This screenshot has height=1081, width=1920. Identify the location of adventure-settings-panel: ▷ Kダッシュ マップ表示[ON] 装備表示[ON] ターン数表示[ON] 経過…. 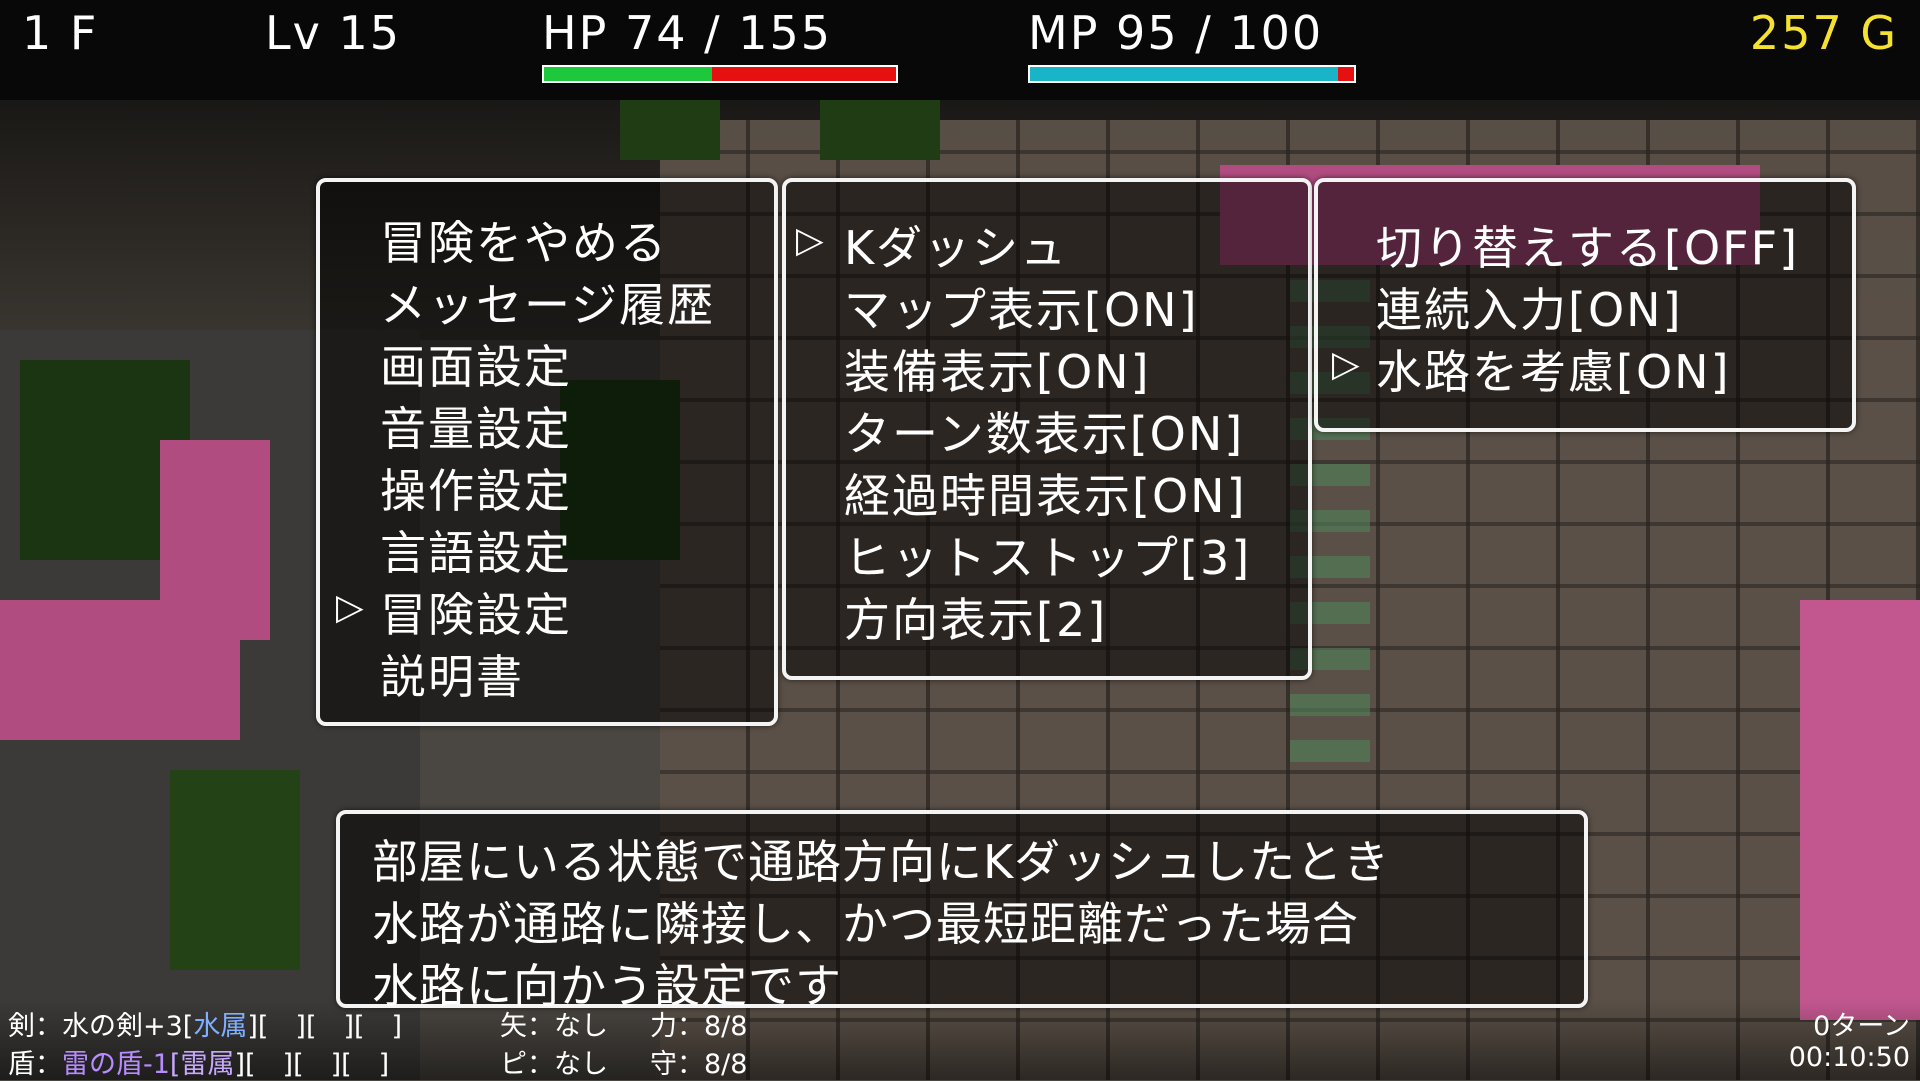
(1047, 429).